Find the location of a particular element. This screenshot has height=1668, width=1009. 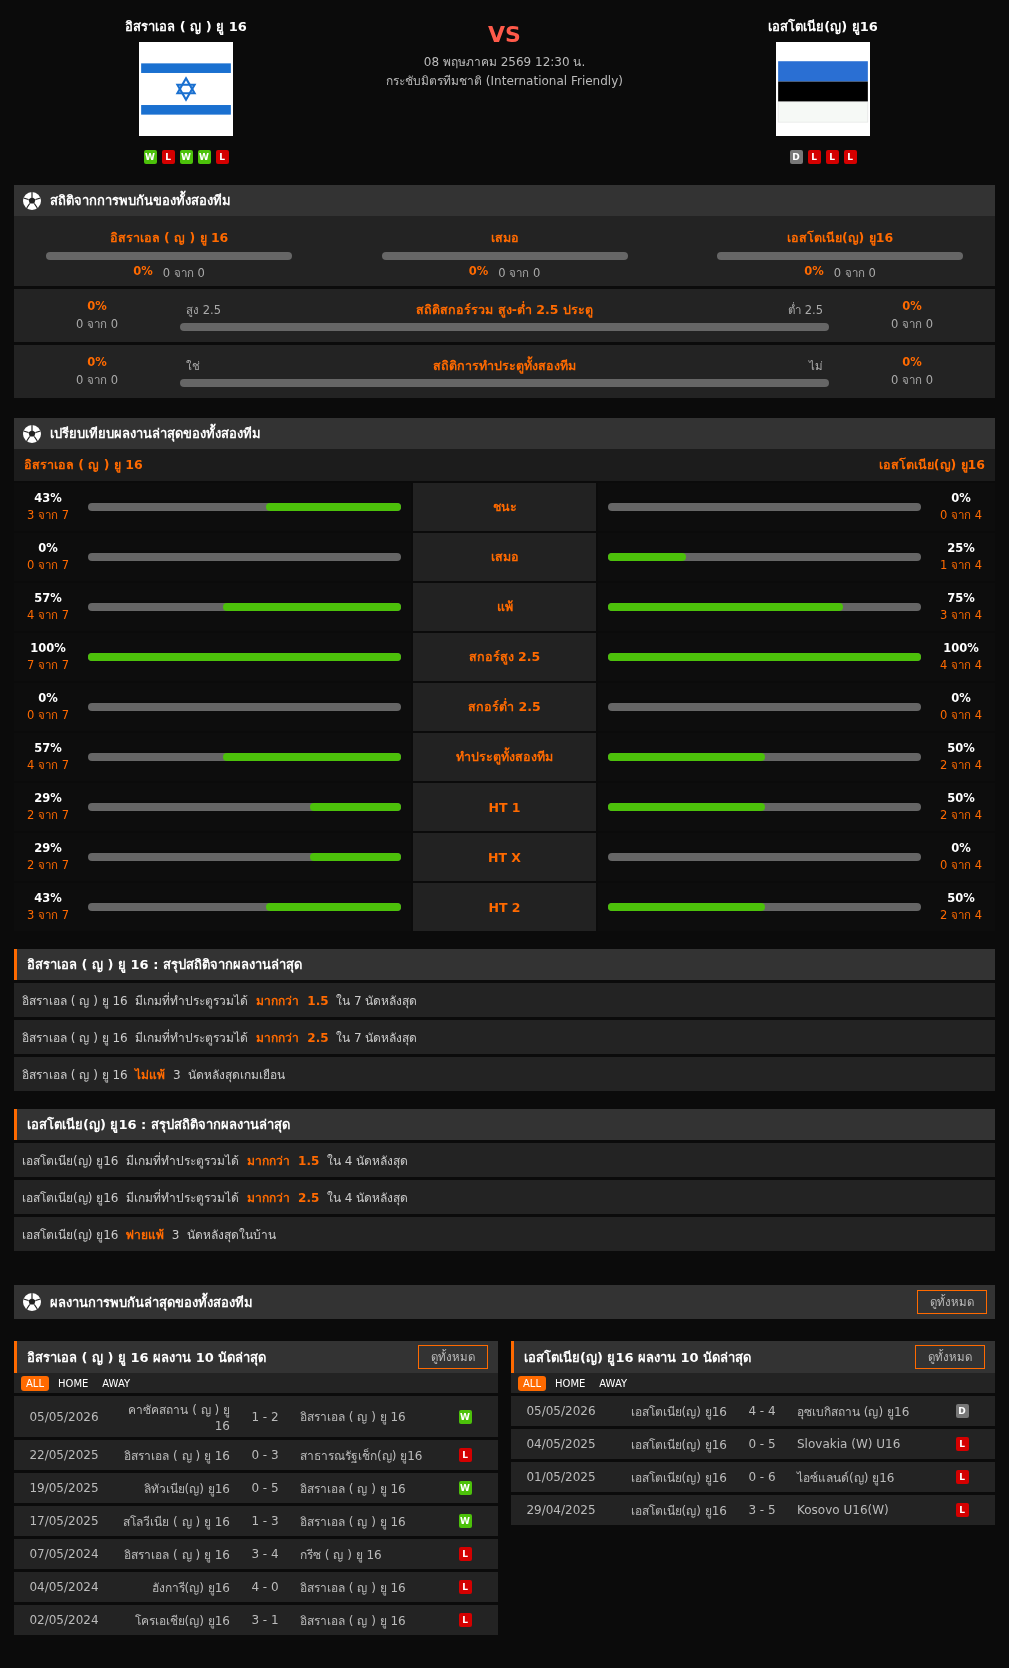

summary-title: อิสราเอล ( ญ ) ยู 16 : สรุปสถิติจากผลงานล่าสุด is located at coordinates (164, 965).